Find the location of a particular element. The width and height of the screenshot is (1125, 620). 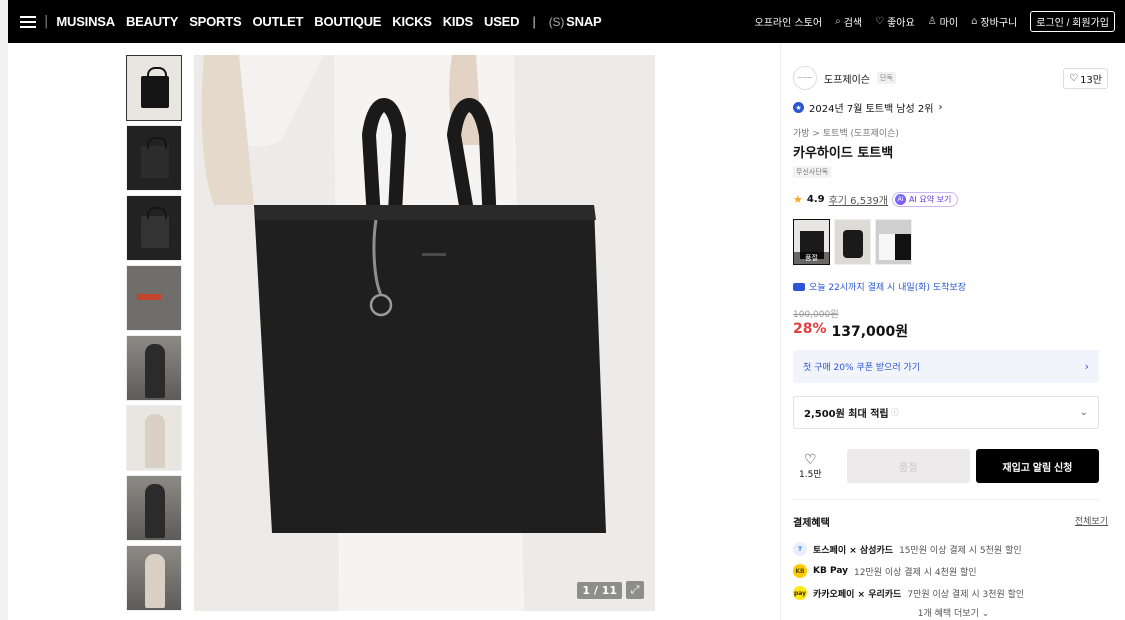

rating-row: ★ 4.9 후기 6,539개 AI AI 요약 보기 is located at coordinates (876, 199).